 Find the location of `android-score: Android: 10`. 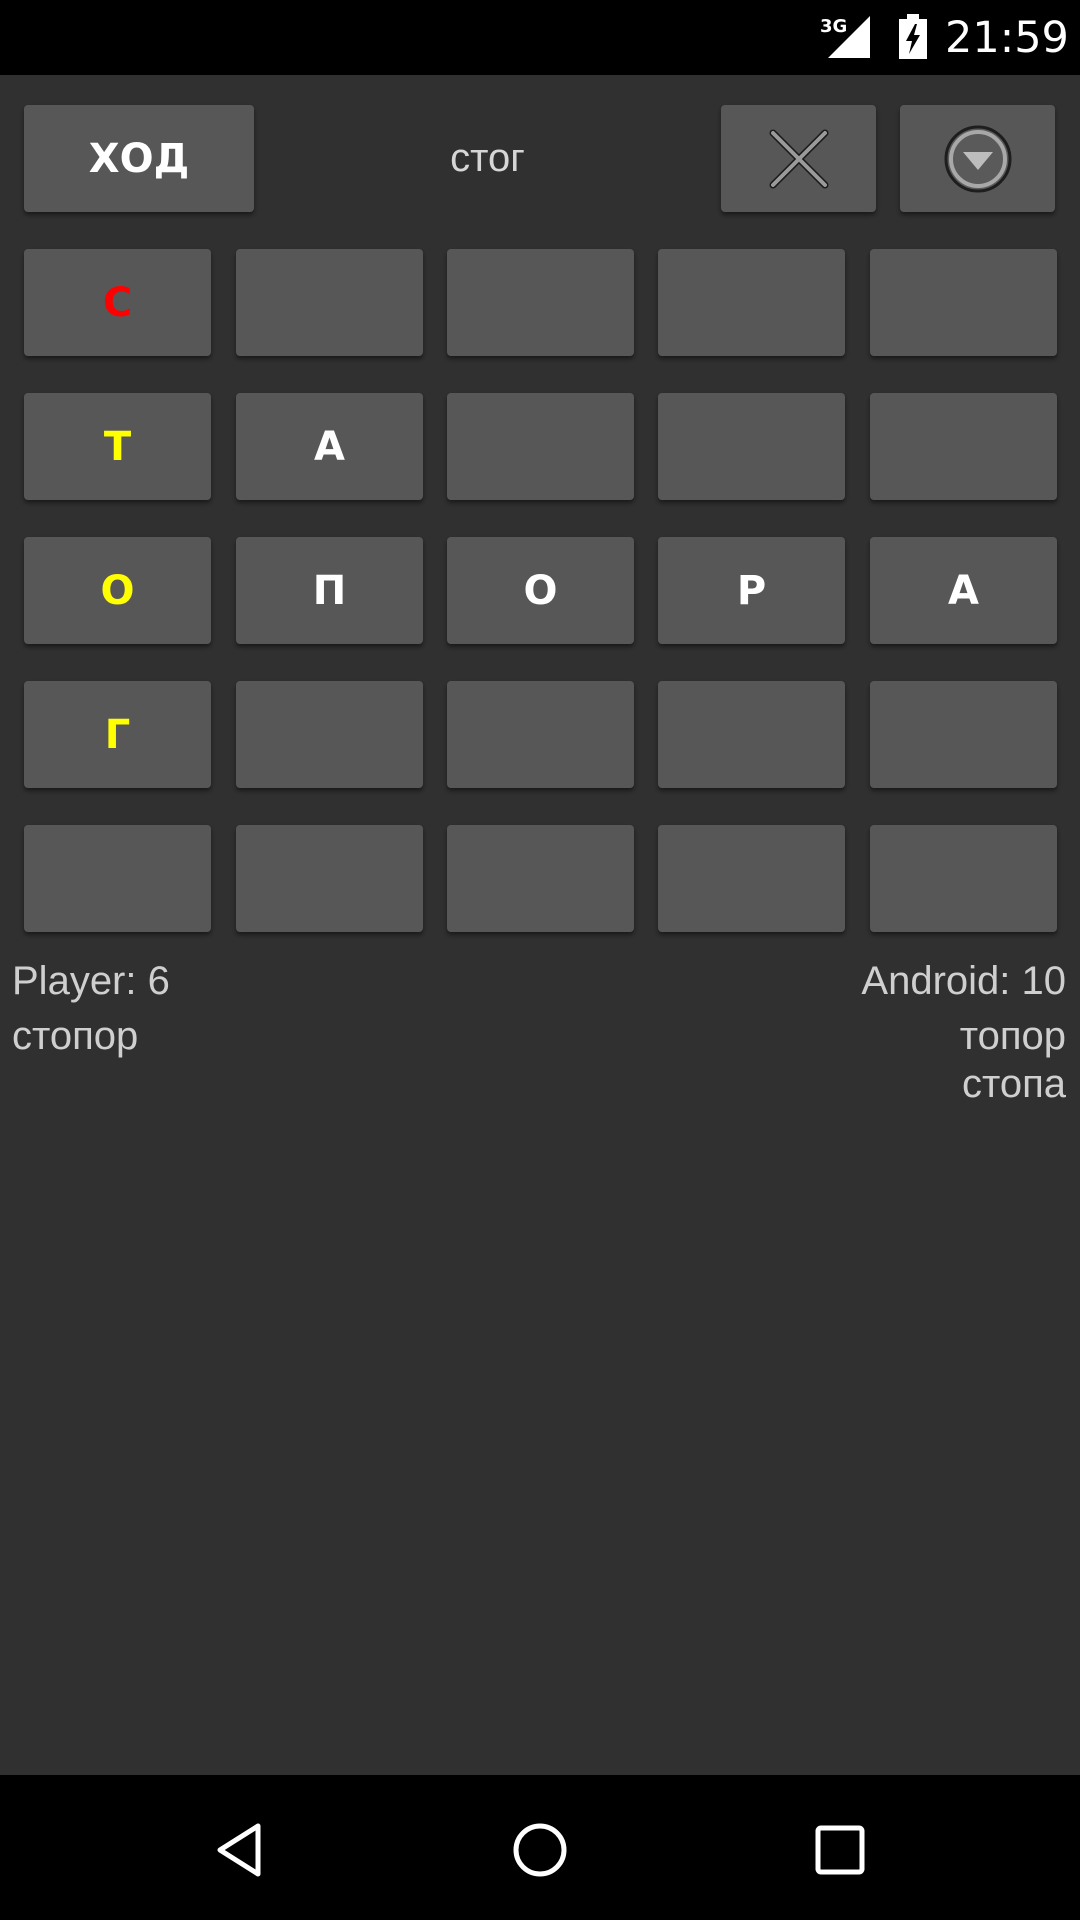

android-score: Android: 10 is located at coordinates (963, 981).